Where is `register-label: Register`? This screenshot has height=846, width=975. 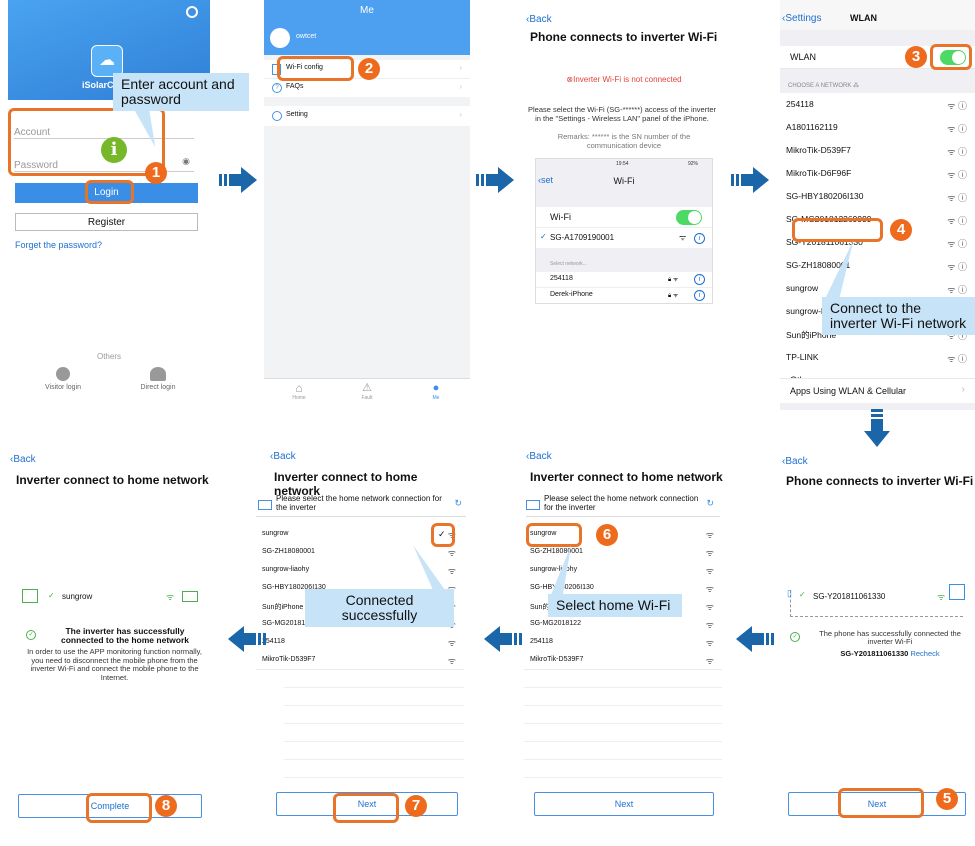 register-label: Register is located at coordinates (106, 222).